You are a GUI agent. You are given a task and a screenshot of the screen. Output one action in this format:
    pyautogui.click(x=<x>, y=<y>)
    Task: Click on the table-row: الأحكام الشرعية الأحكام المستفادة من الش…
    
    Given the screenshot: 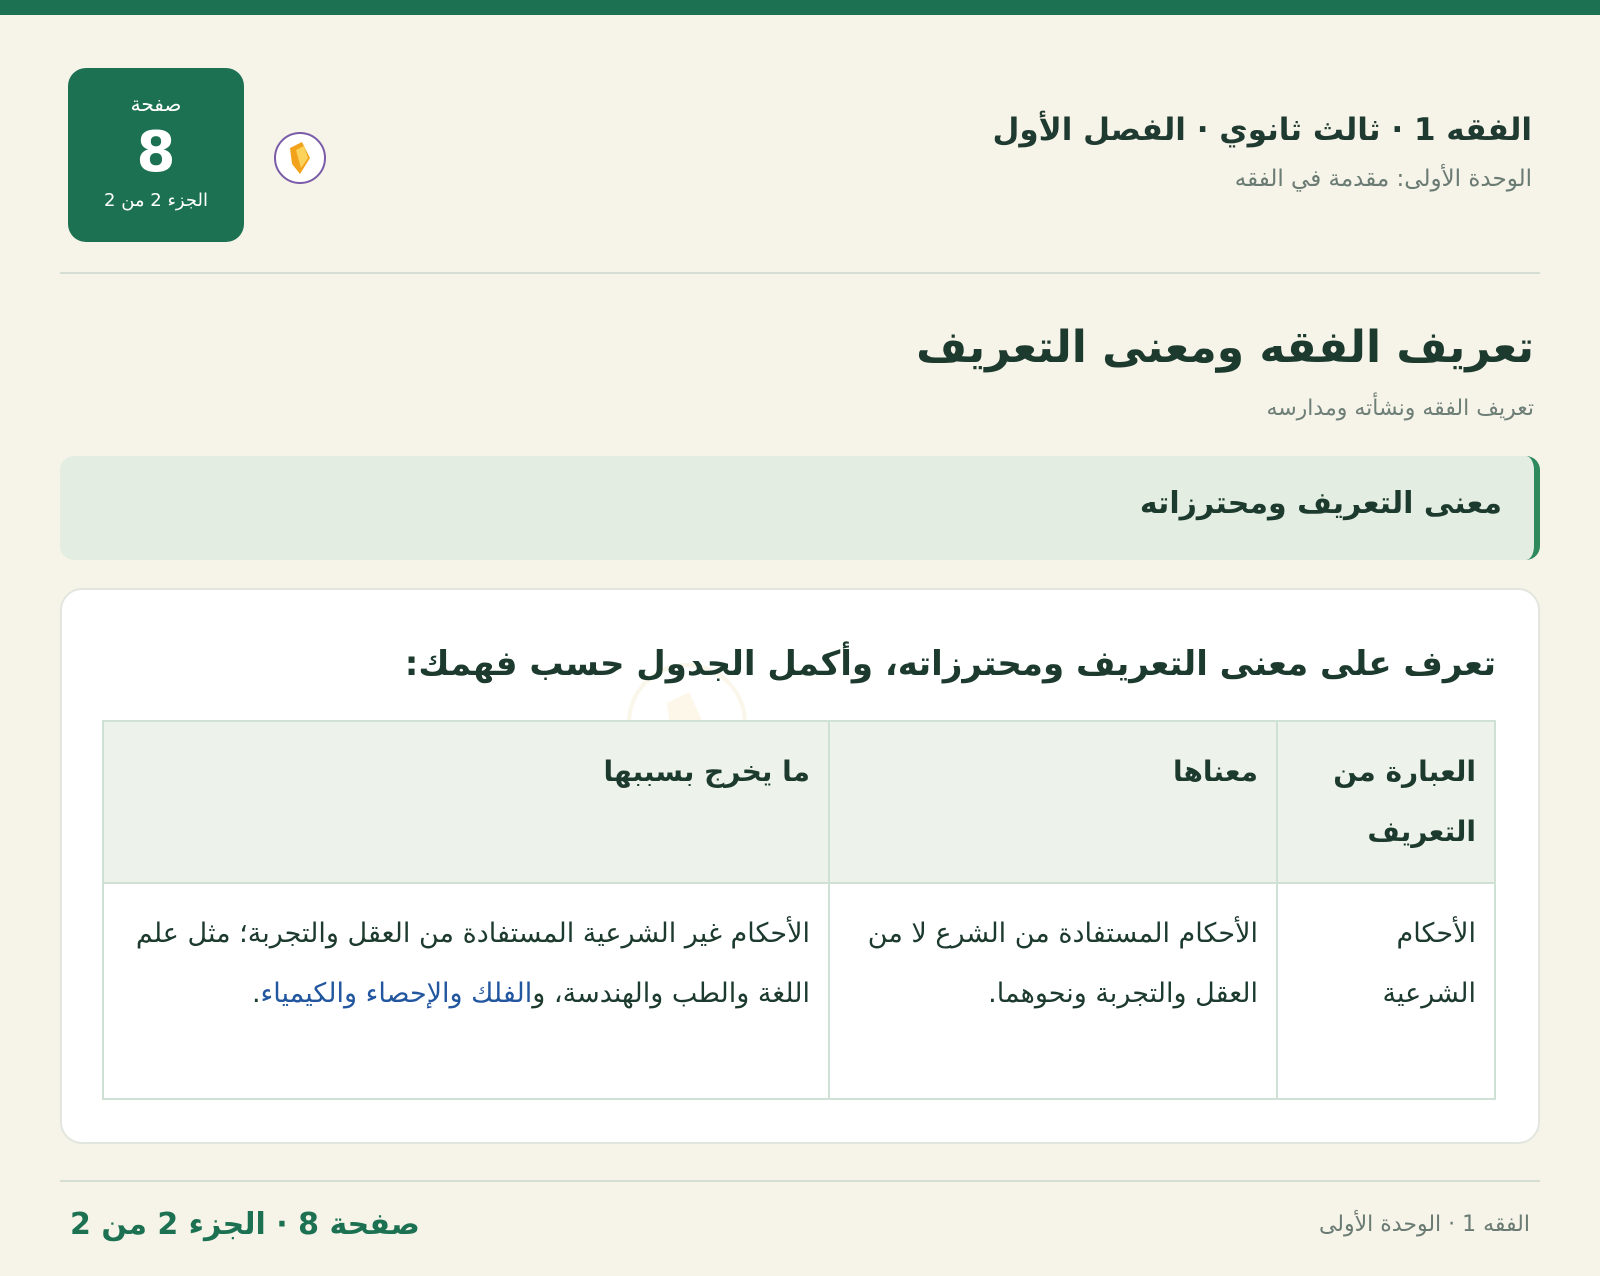 What is the action you would take?
    pyautogui.click(x=799, y=991)
    